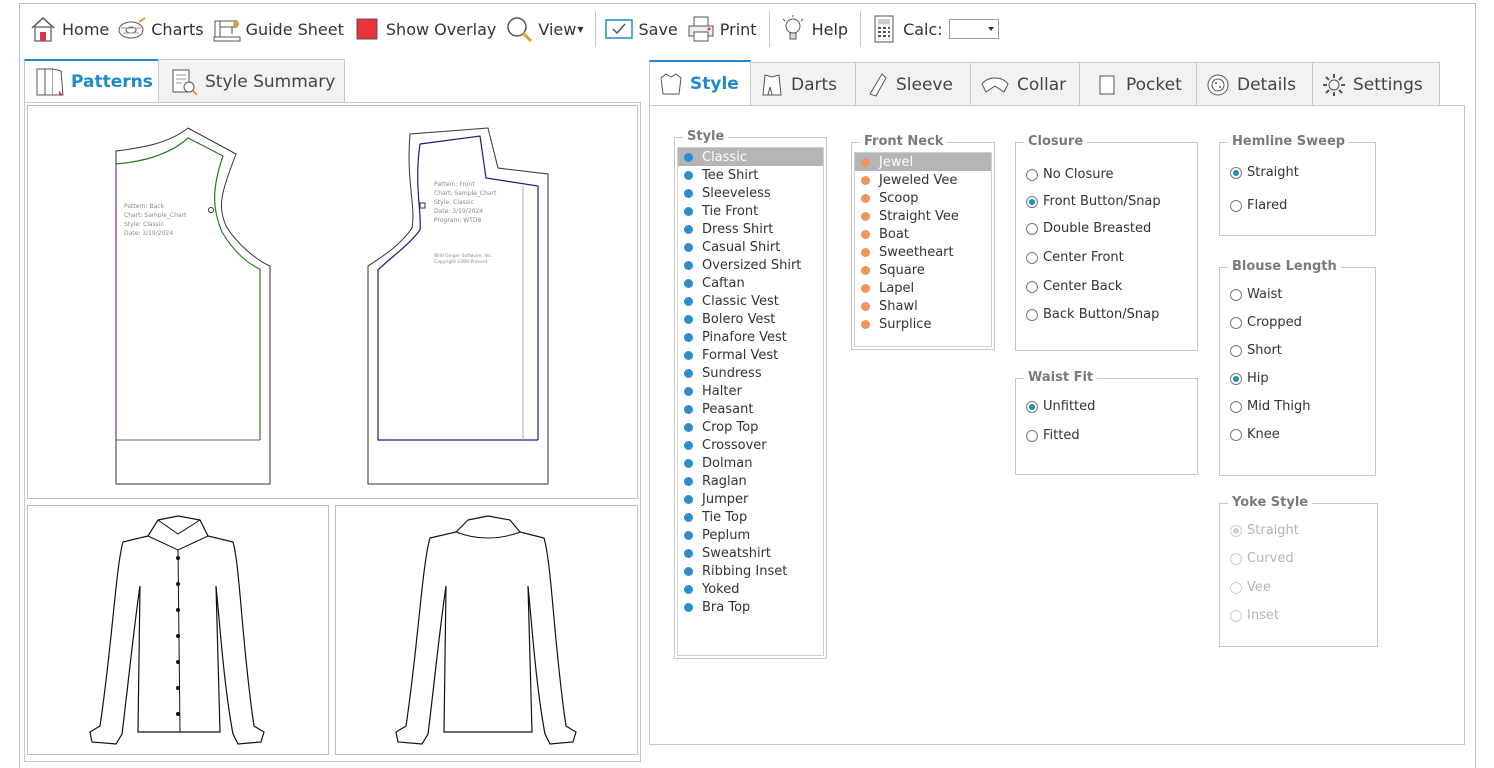  Describe the element at coordinates (898, 306) in the screenshot. I see `list-item-label: Shawl` at that location.